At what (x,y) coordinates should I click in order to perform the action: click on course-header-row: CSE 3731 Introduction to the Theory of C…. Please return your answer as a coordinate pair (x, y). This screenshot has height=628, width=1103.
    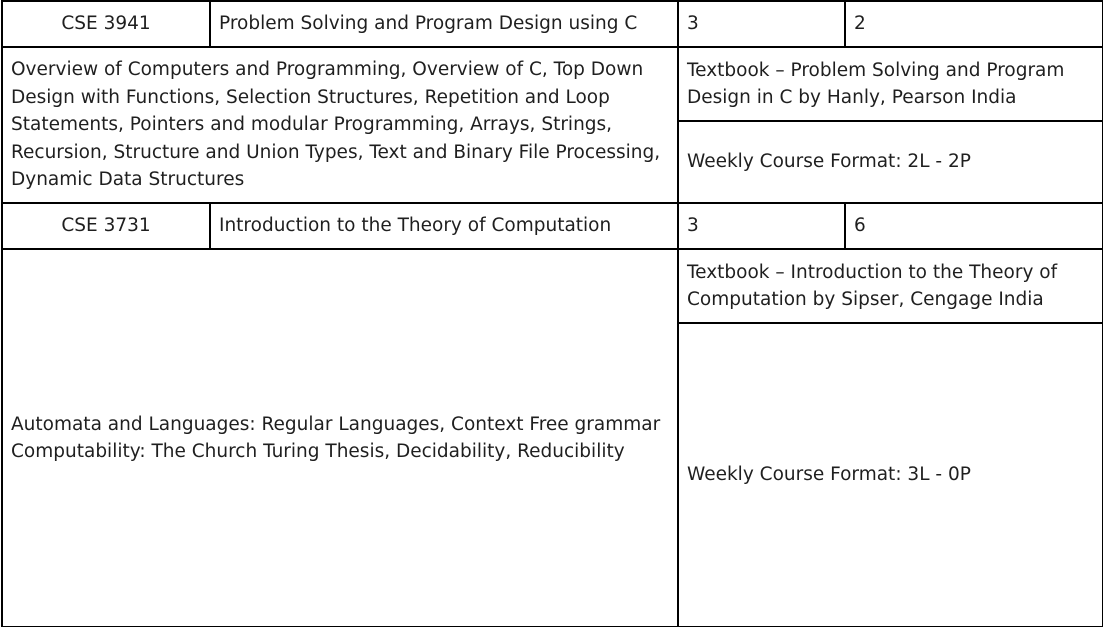
    Looking at the image, I should click on (552, 226).